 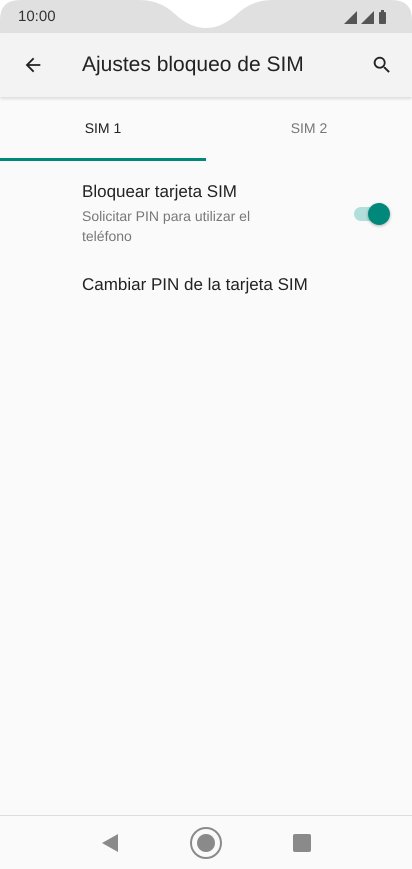 I want to click on tab: SIM 2, so click(x=309, y=129).